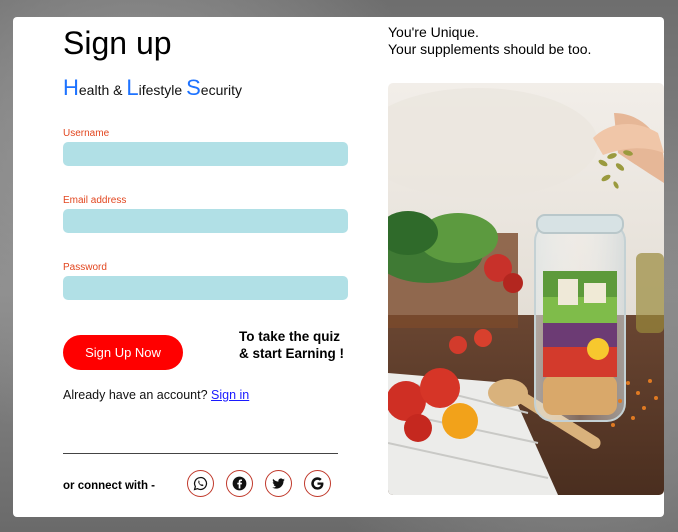  What do you see at coordinates (86, 133) in the screenshot?
I see `username-label: Username` at bounding box center [86, 133].